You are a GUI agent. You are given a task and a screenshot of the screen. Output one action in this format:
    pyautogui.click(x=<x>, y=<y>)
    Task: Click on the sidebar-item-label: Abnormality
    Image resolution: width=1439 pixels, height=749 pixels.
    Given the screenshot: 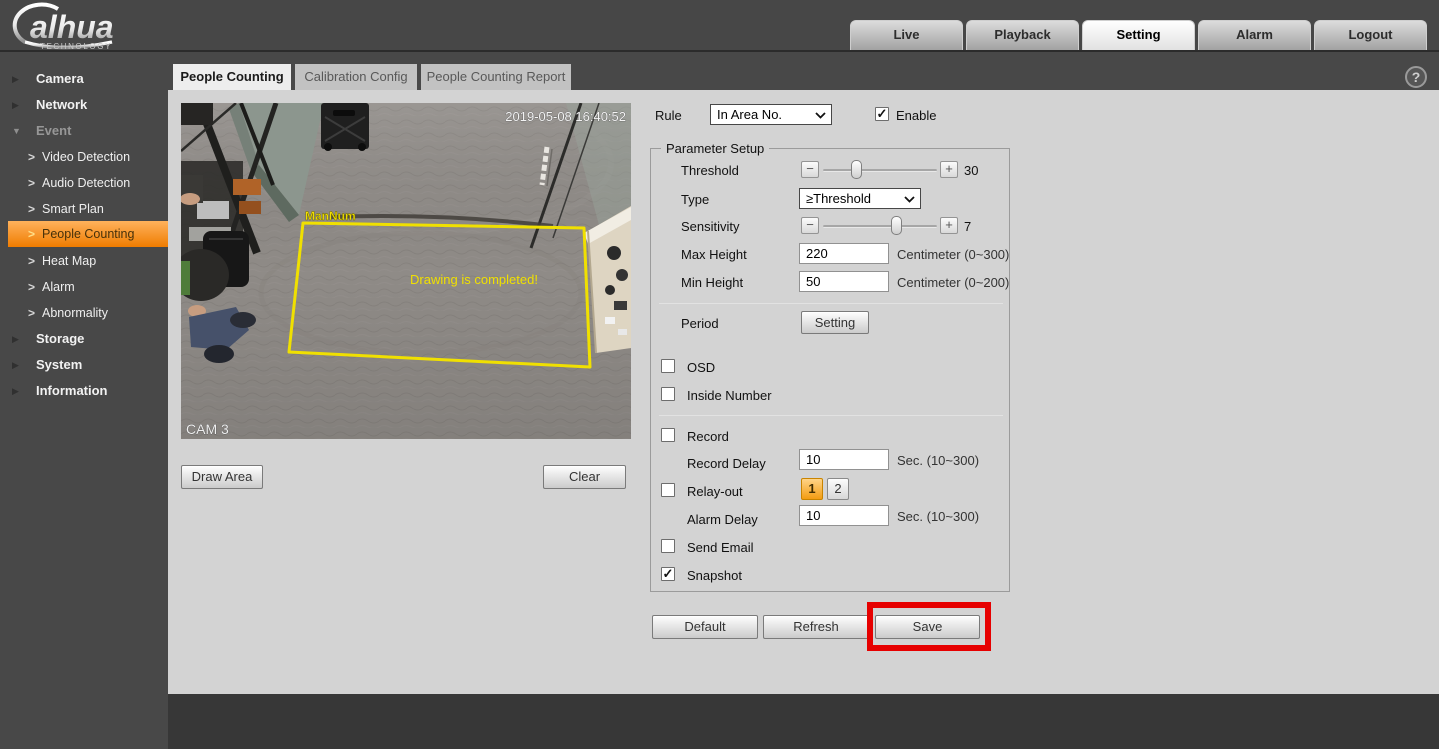 What is the action you would take?
    pyautogui.click(x=75, y=313)
    